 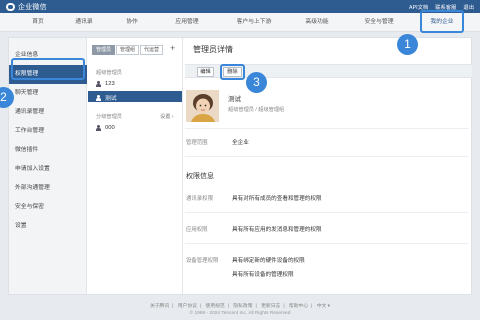 I want to click on sidebar-item-chat: 聊天管理, so click(x=48, y=93).